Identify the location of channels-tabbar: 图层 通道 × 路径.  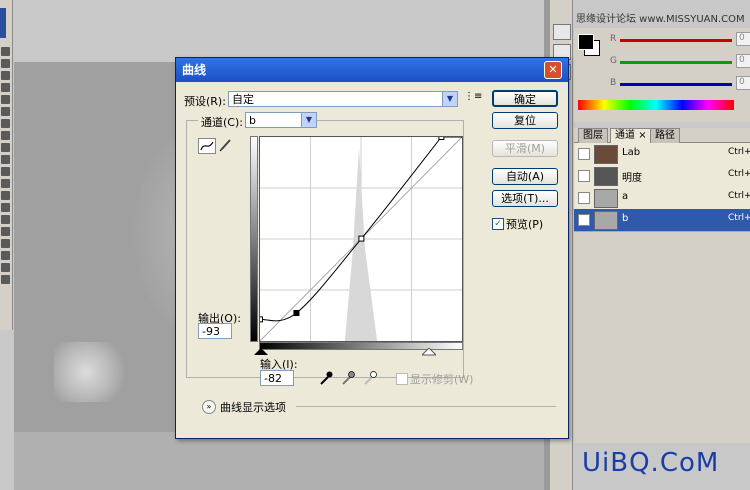
(662, 135).